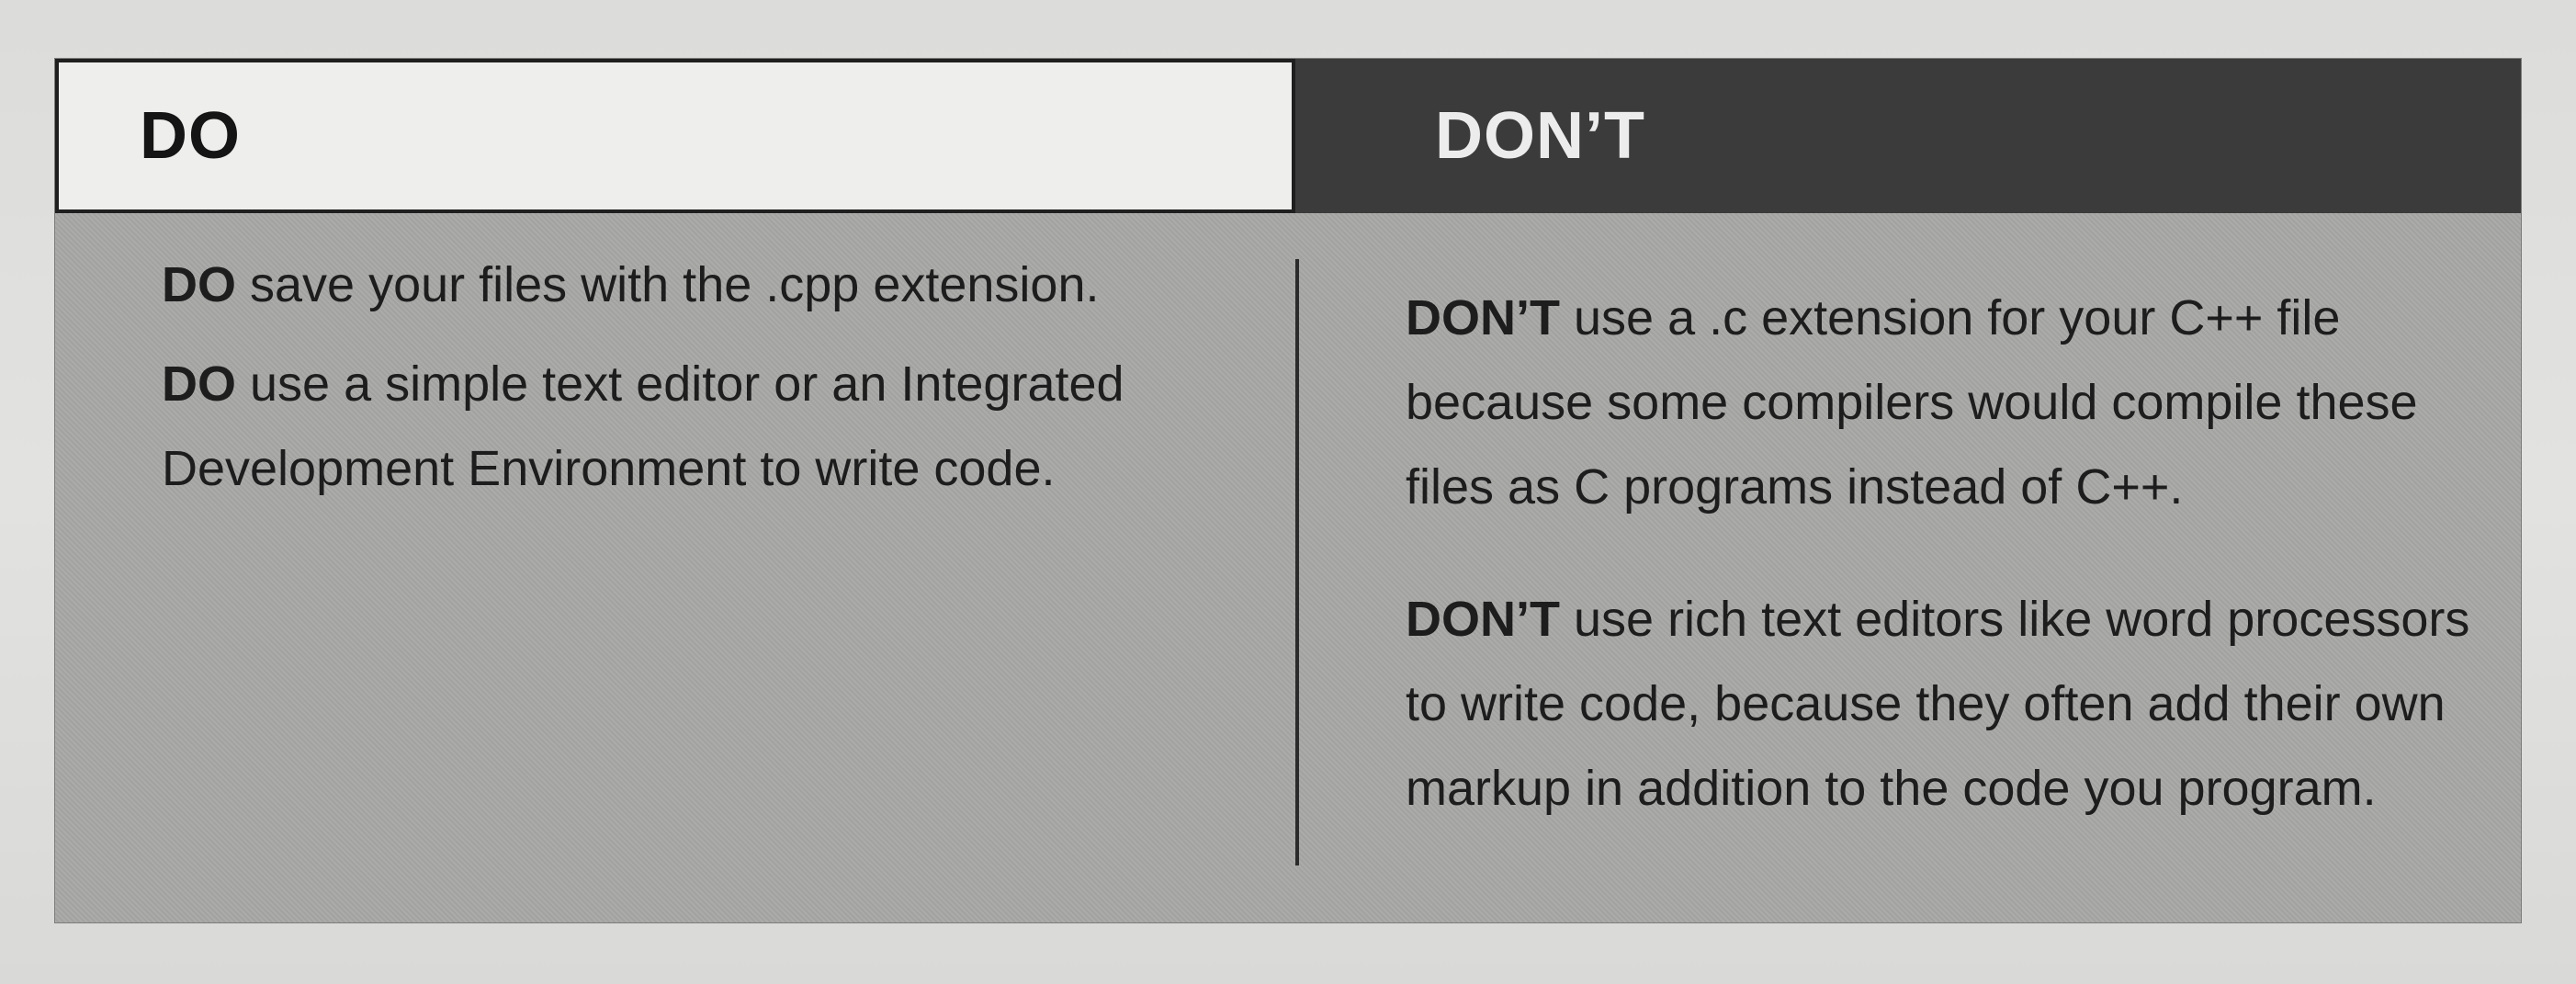  Describe the element at coordinates (1540, 136) in the screenshot. I see `dont-header-title: DON’T` at that location.